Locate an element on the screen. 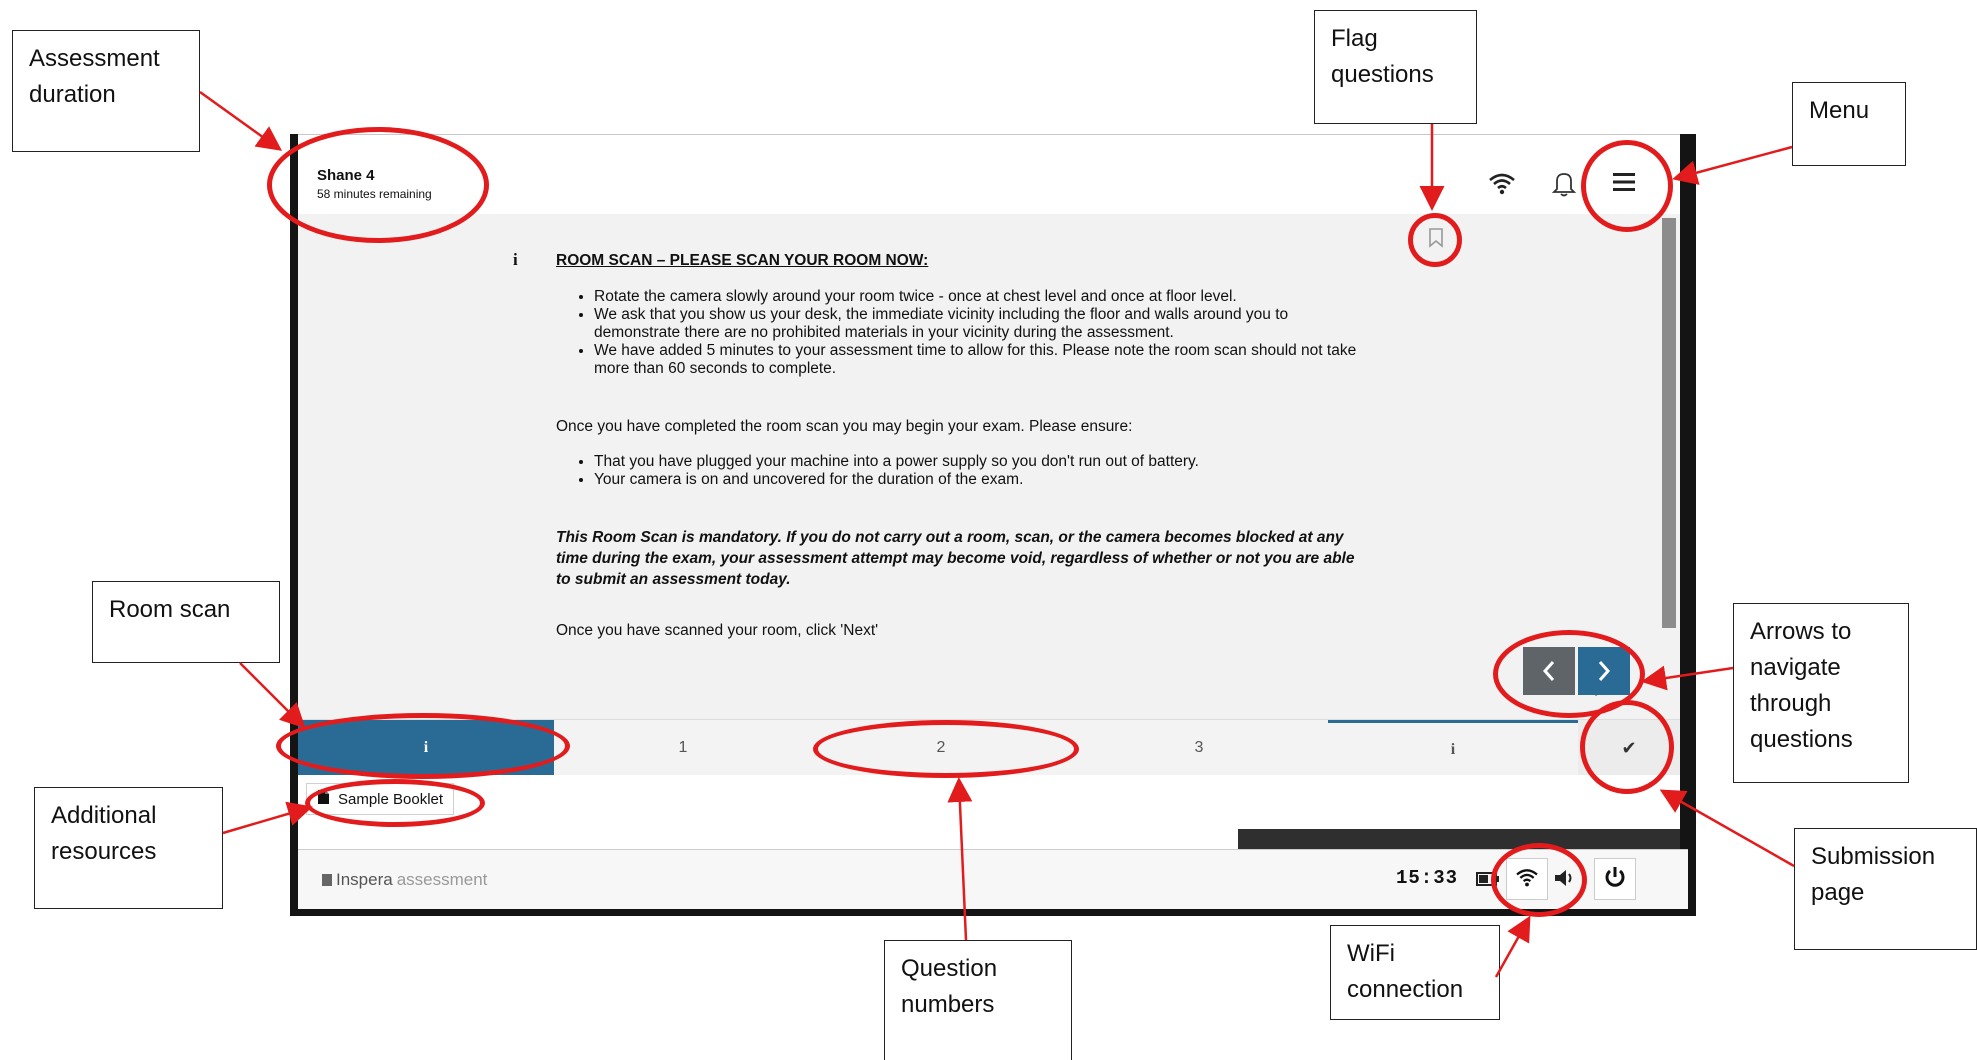 This screenshot has height=1060, width=1977. arrow-navigation is located at coordinates (1687, 678).